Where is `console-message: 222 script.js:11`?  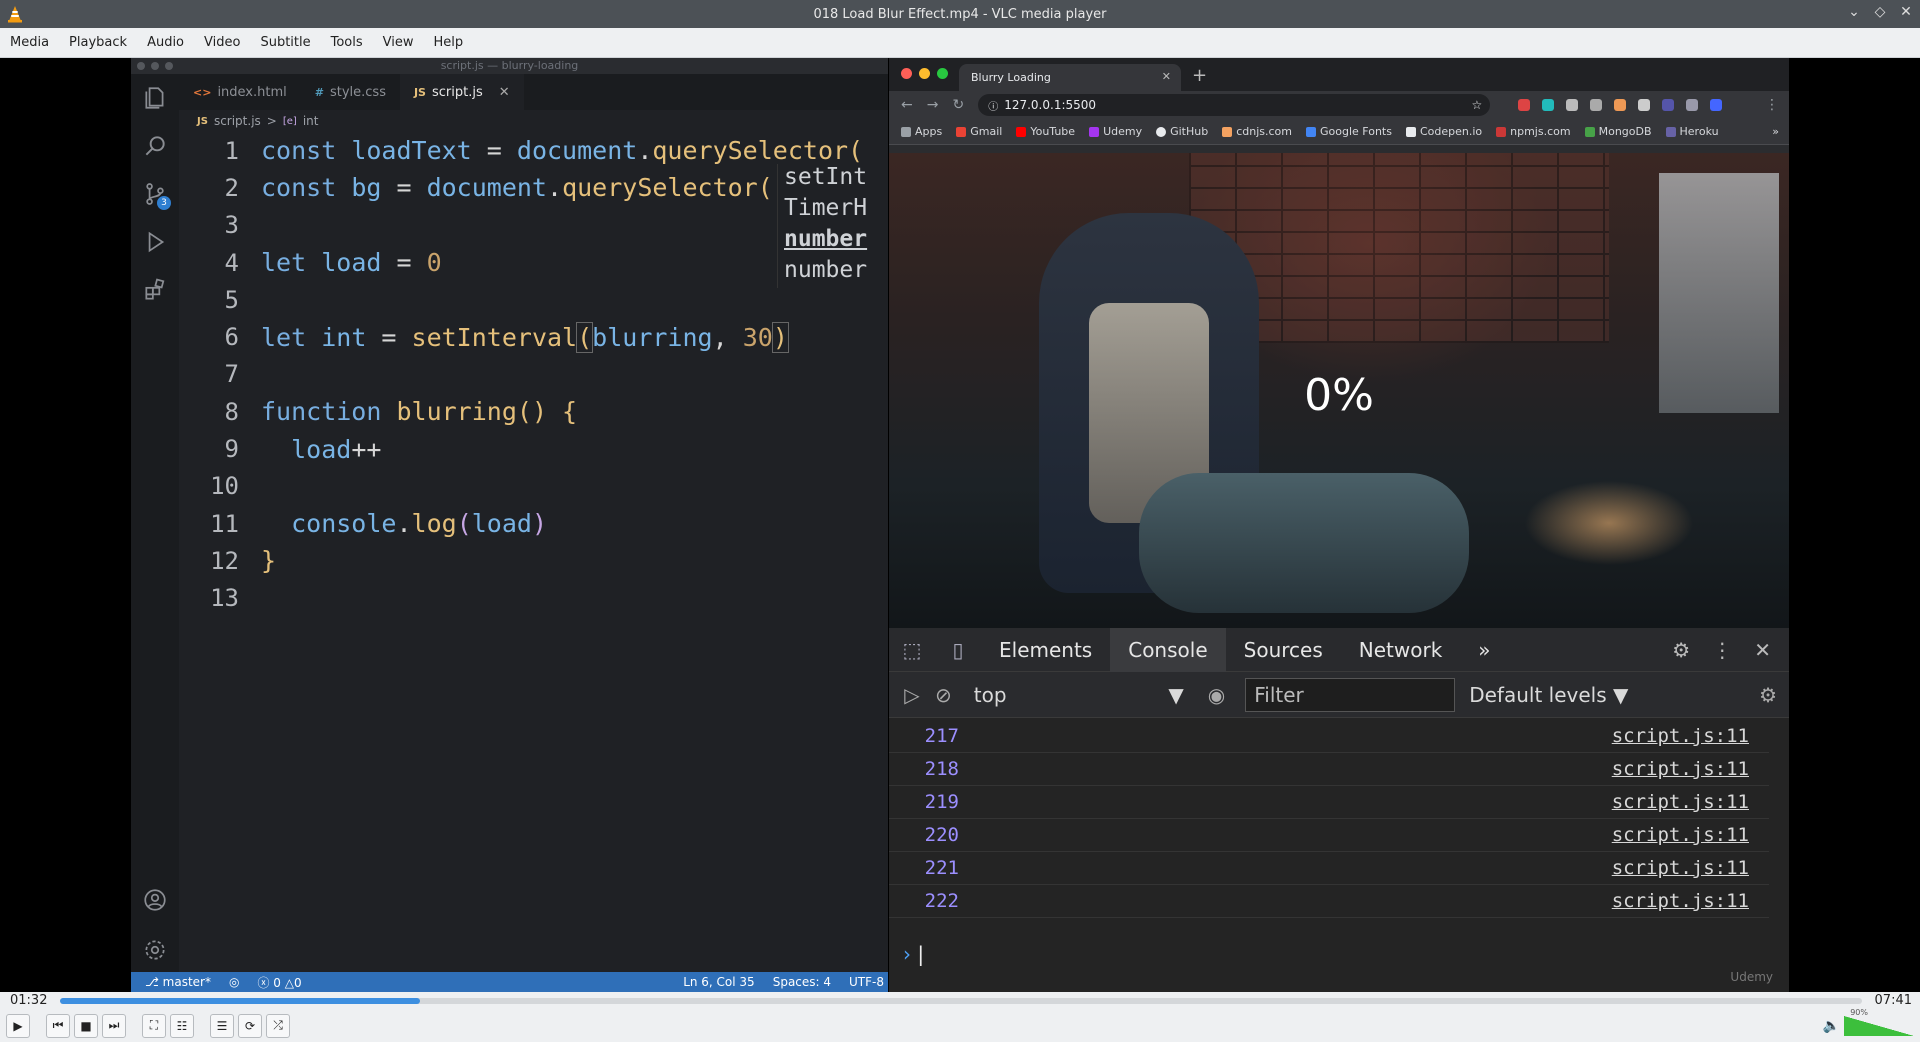 console-message: 222 script.js:11 is located at coordinates (1329, 901).